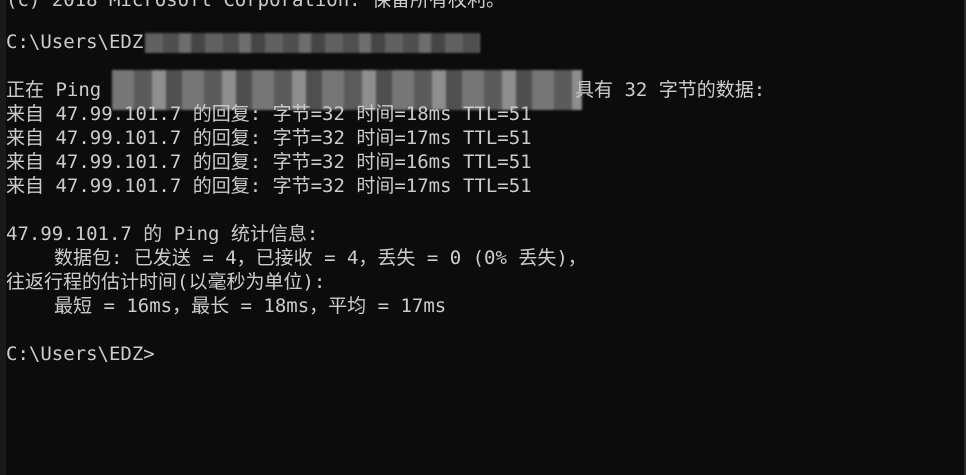 Image resolution: width=966 pixels, height=475 pixels. What do you see at coordinates (269, 114) in the screenshot?
I see `console-line-reply-1: 来自 47.99.101.7 的回复: 字节=32 时间=18ms TTL=51` at bounding box center [269, 114].